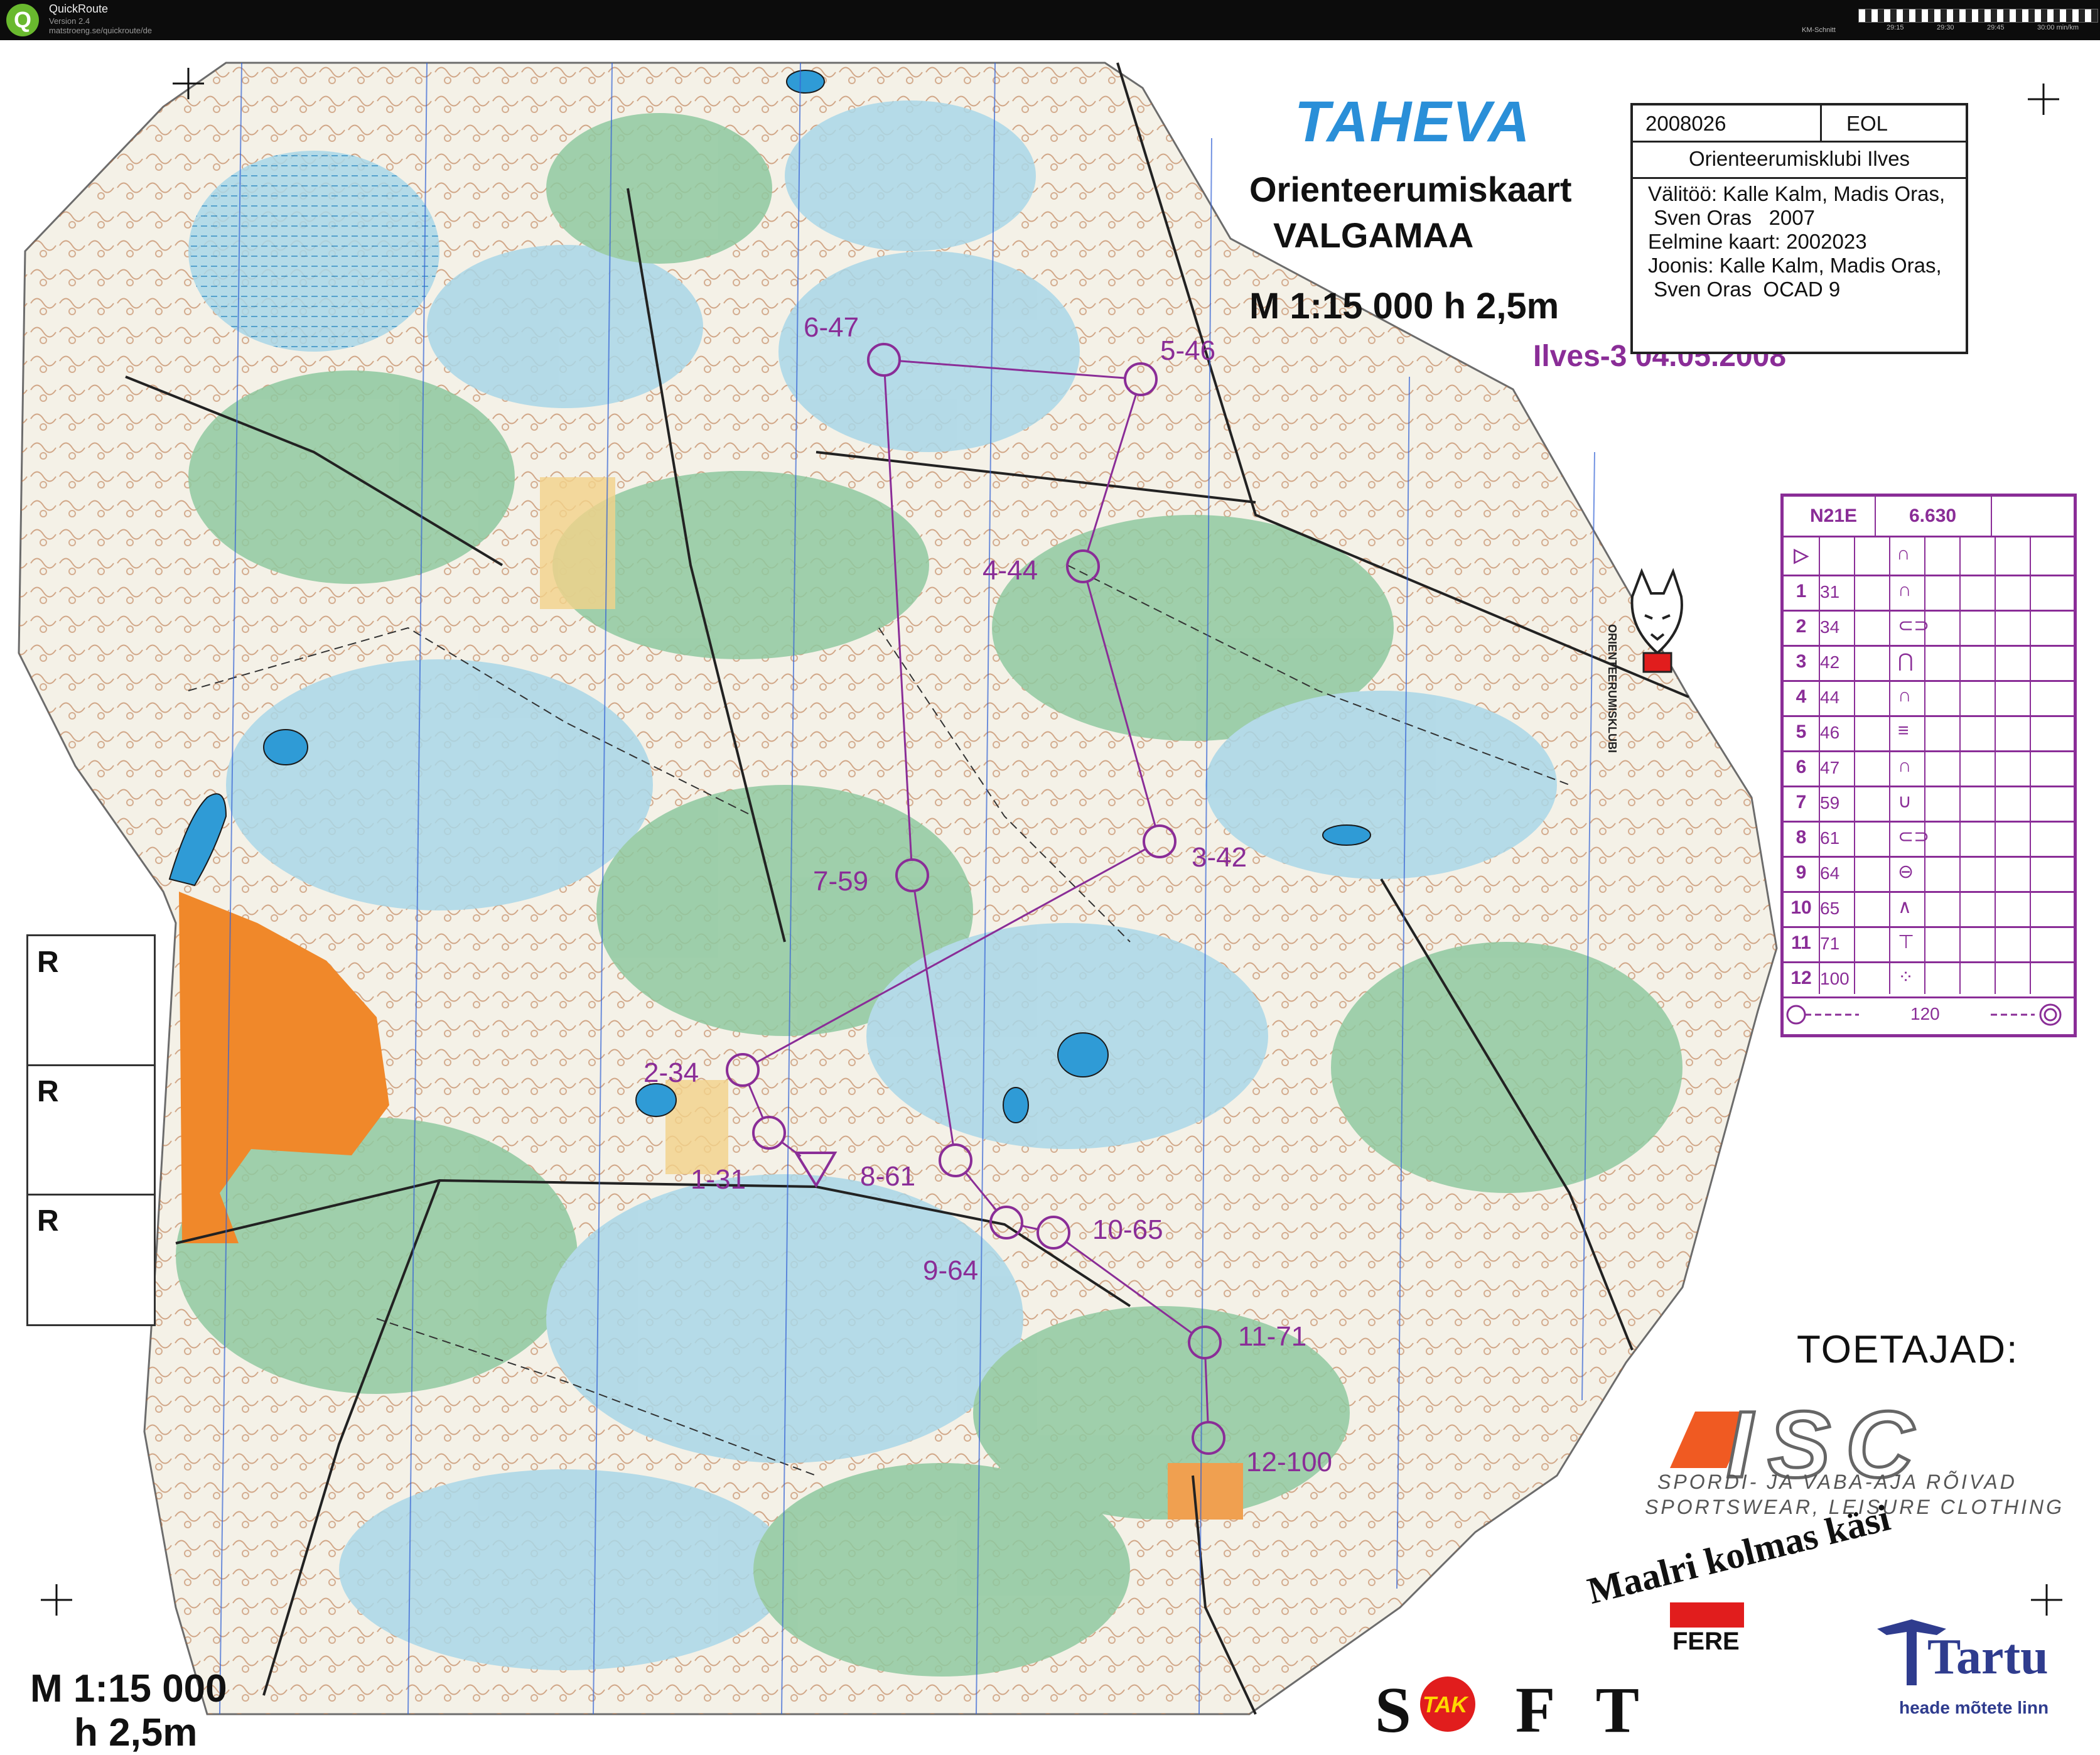  What do you see at coordinates (831, 327) in the screenshot?
I see `control-label: 6-47` at bounding box center [831, 327].